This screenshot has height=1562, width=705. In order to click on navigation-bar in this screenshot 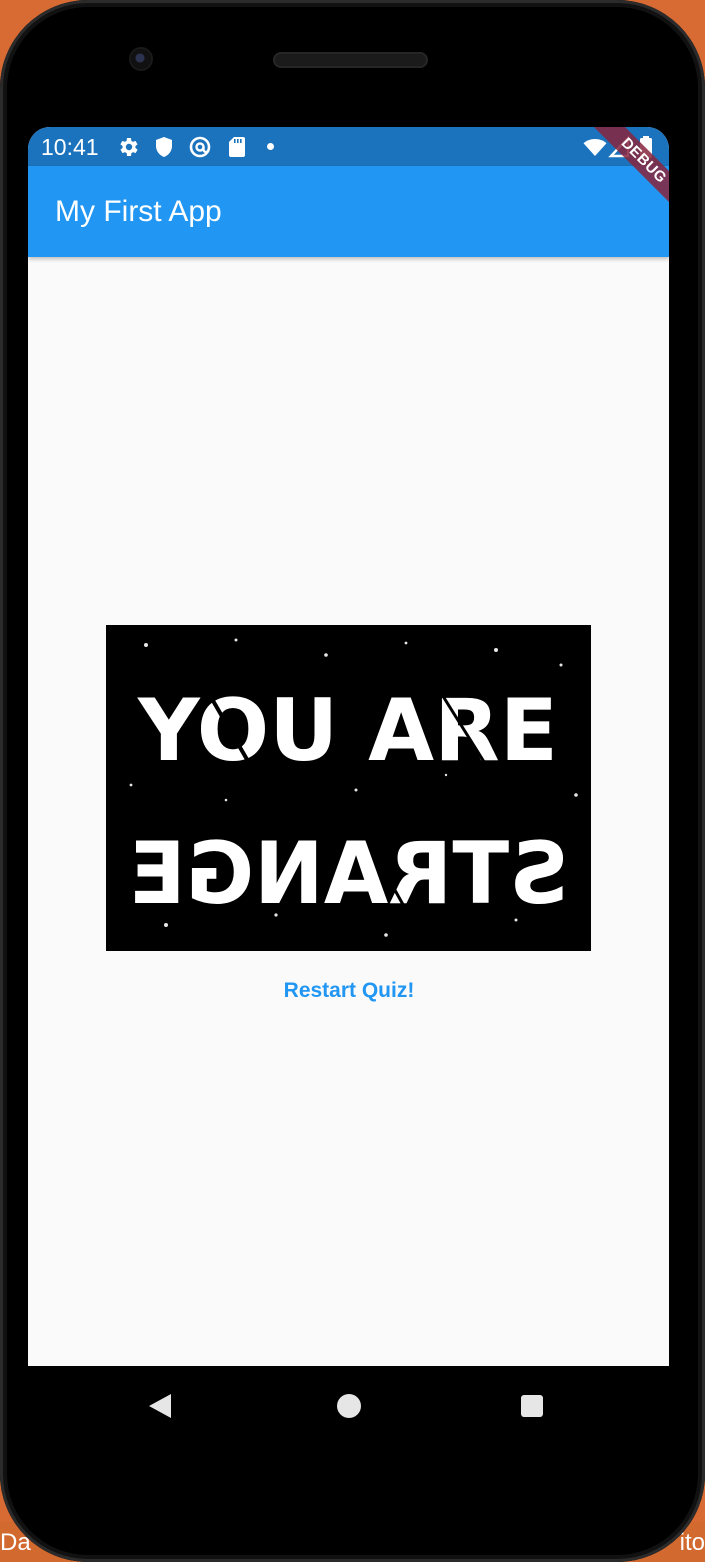, I will do `click(348, 1406)`.